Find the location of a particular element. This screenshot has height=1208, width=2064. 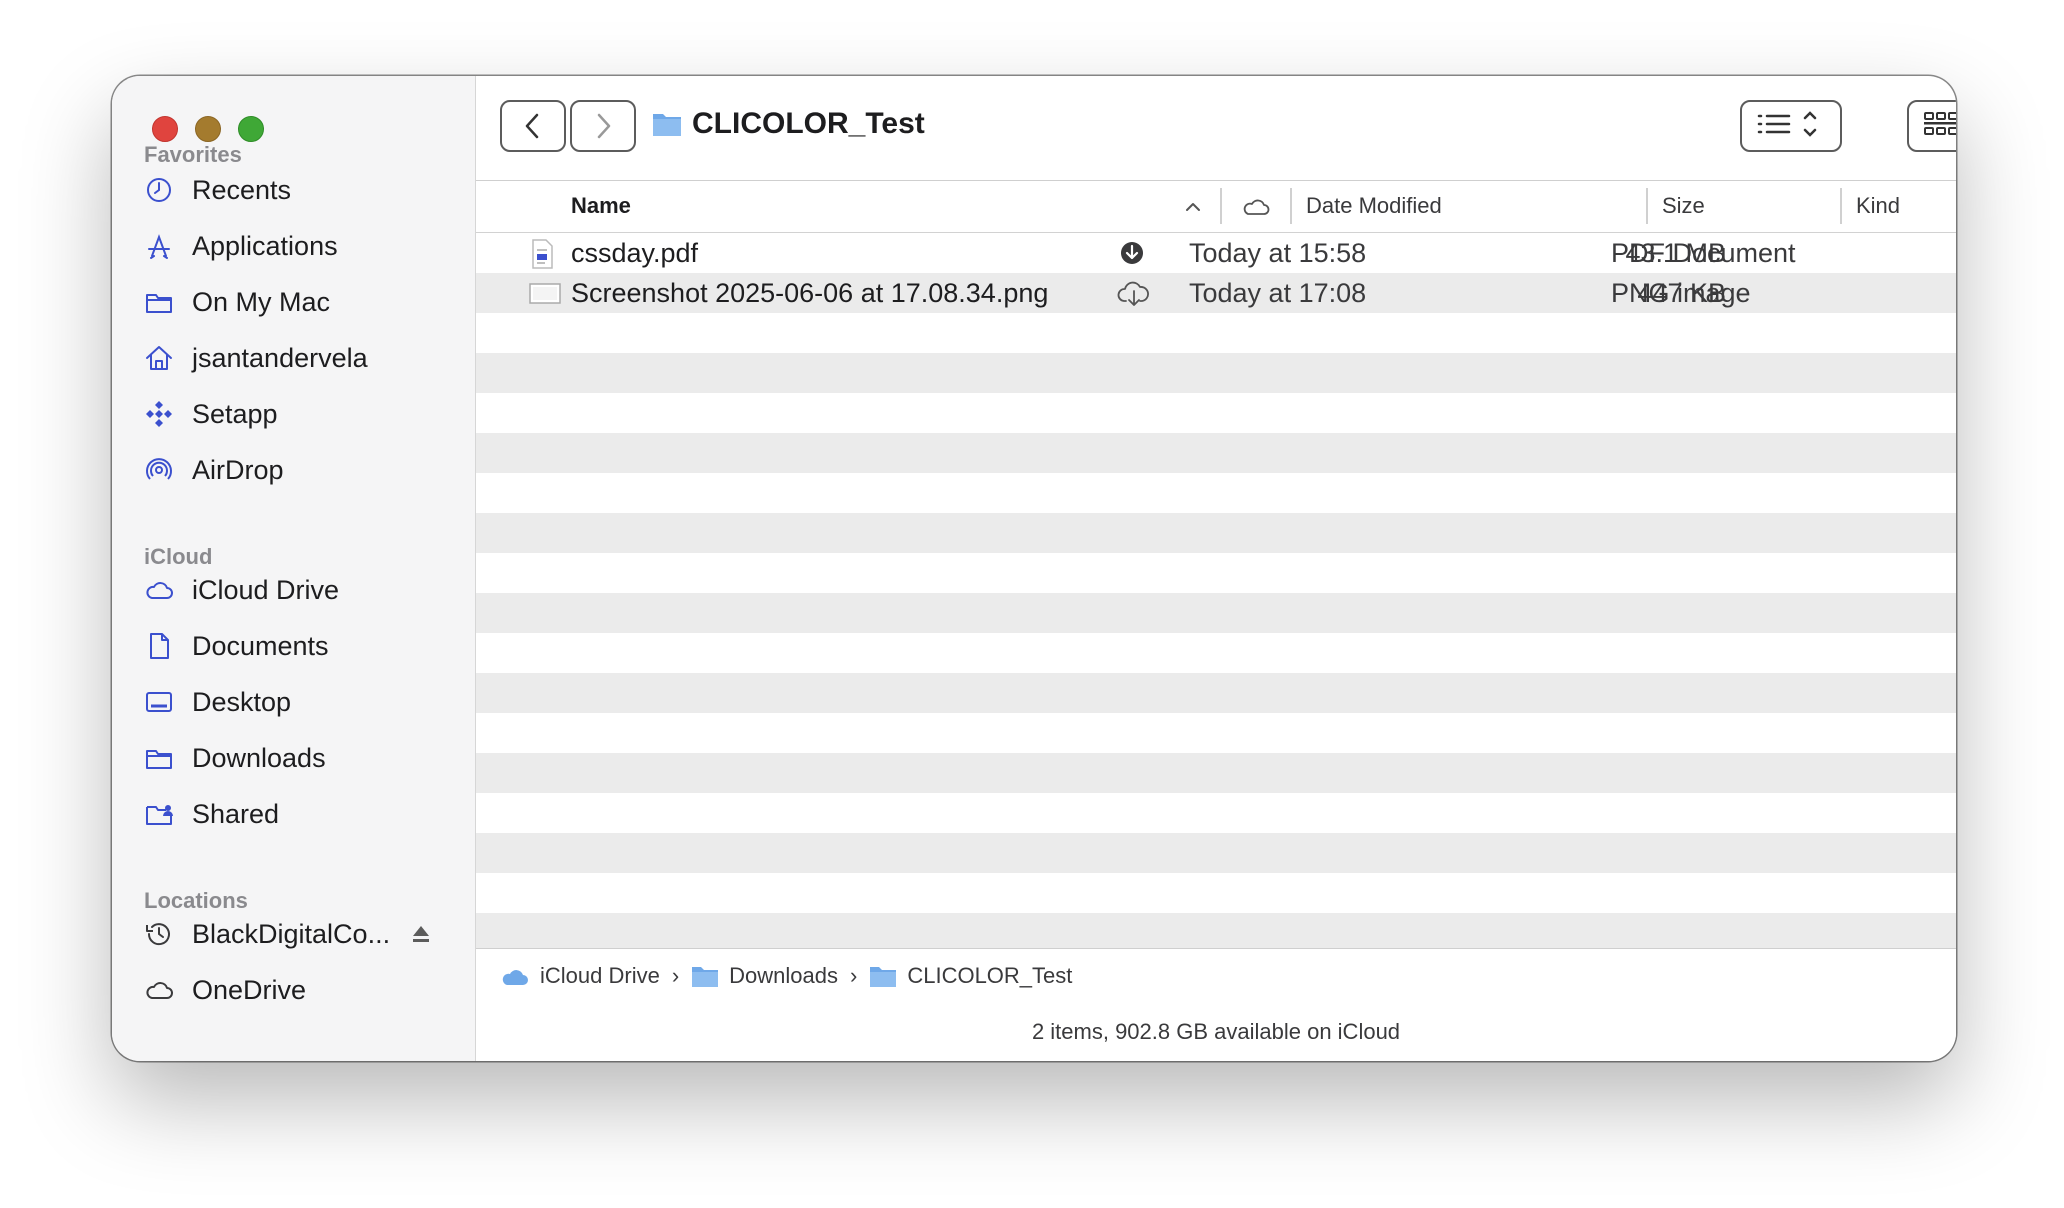

shared-folder-icon is located at coordinates (159, 814).